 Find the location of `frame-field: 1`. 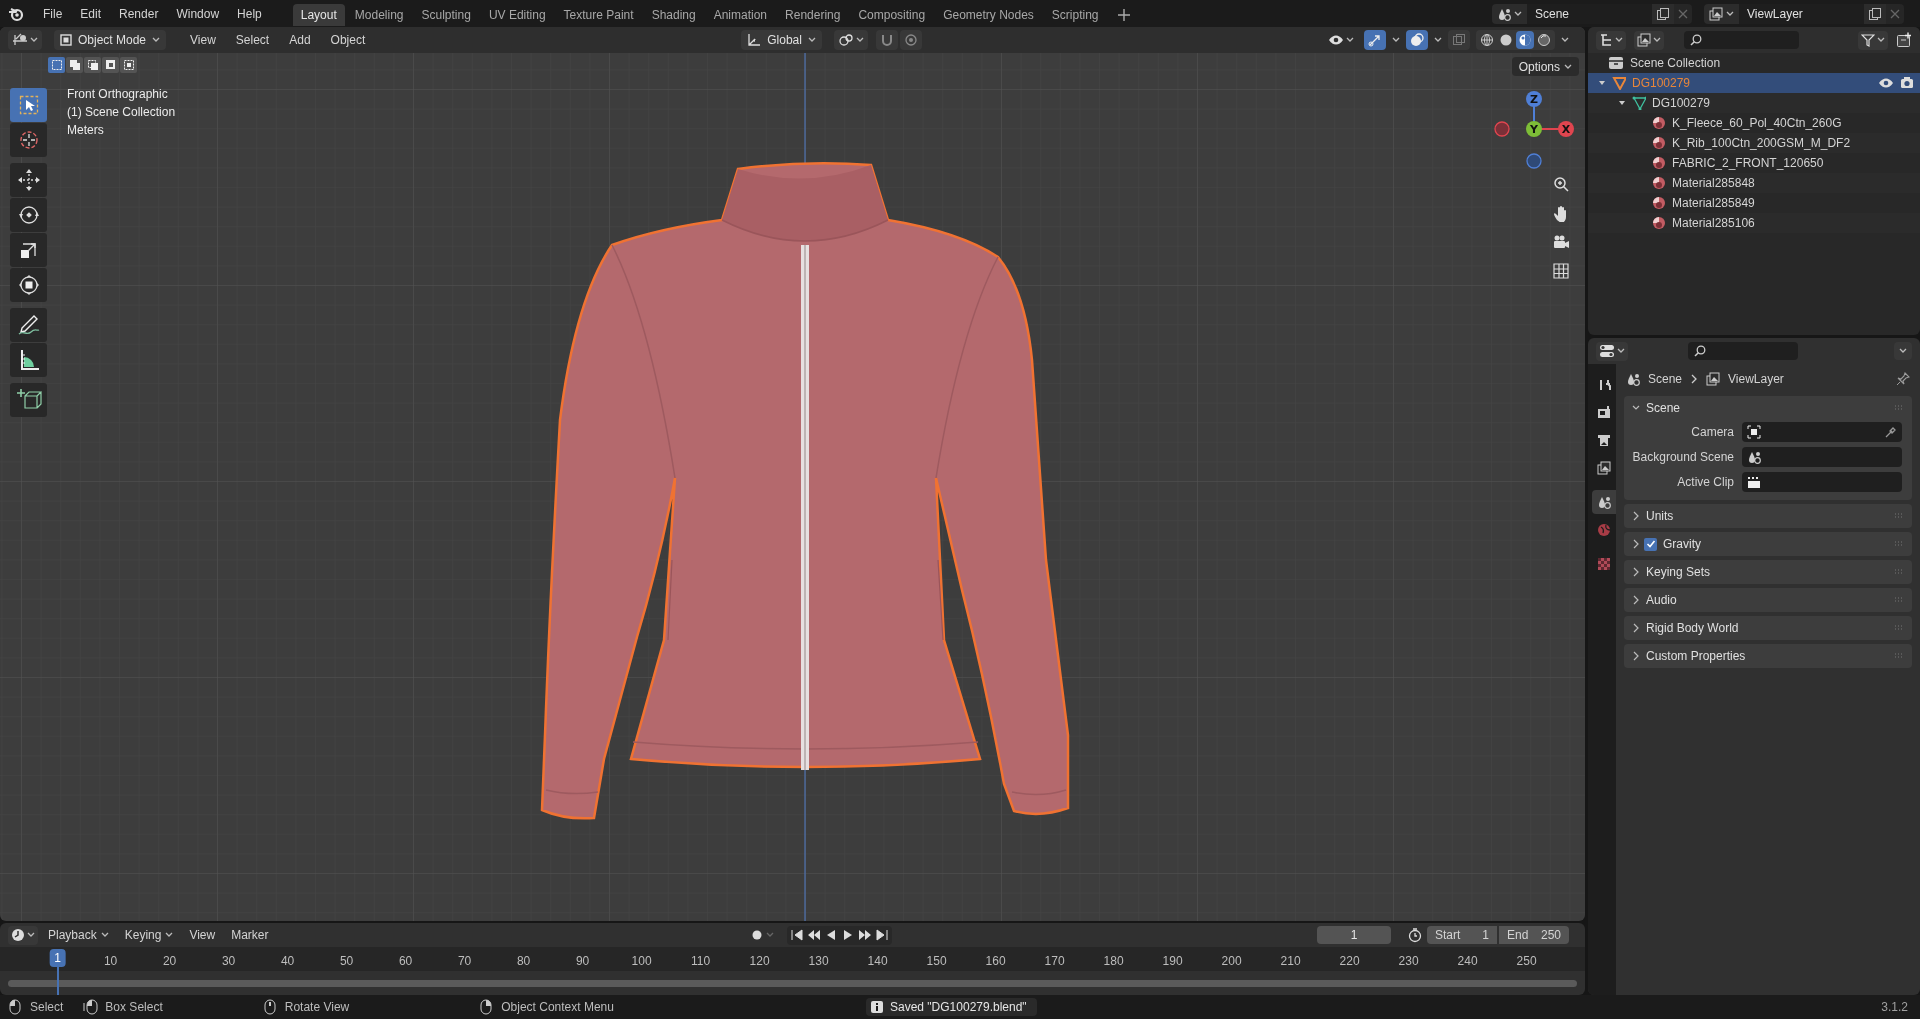

frame-field: 1 is located at coordinates (1354, 935).